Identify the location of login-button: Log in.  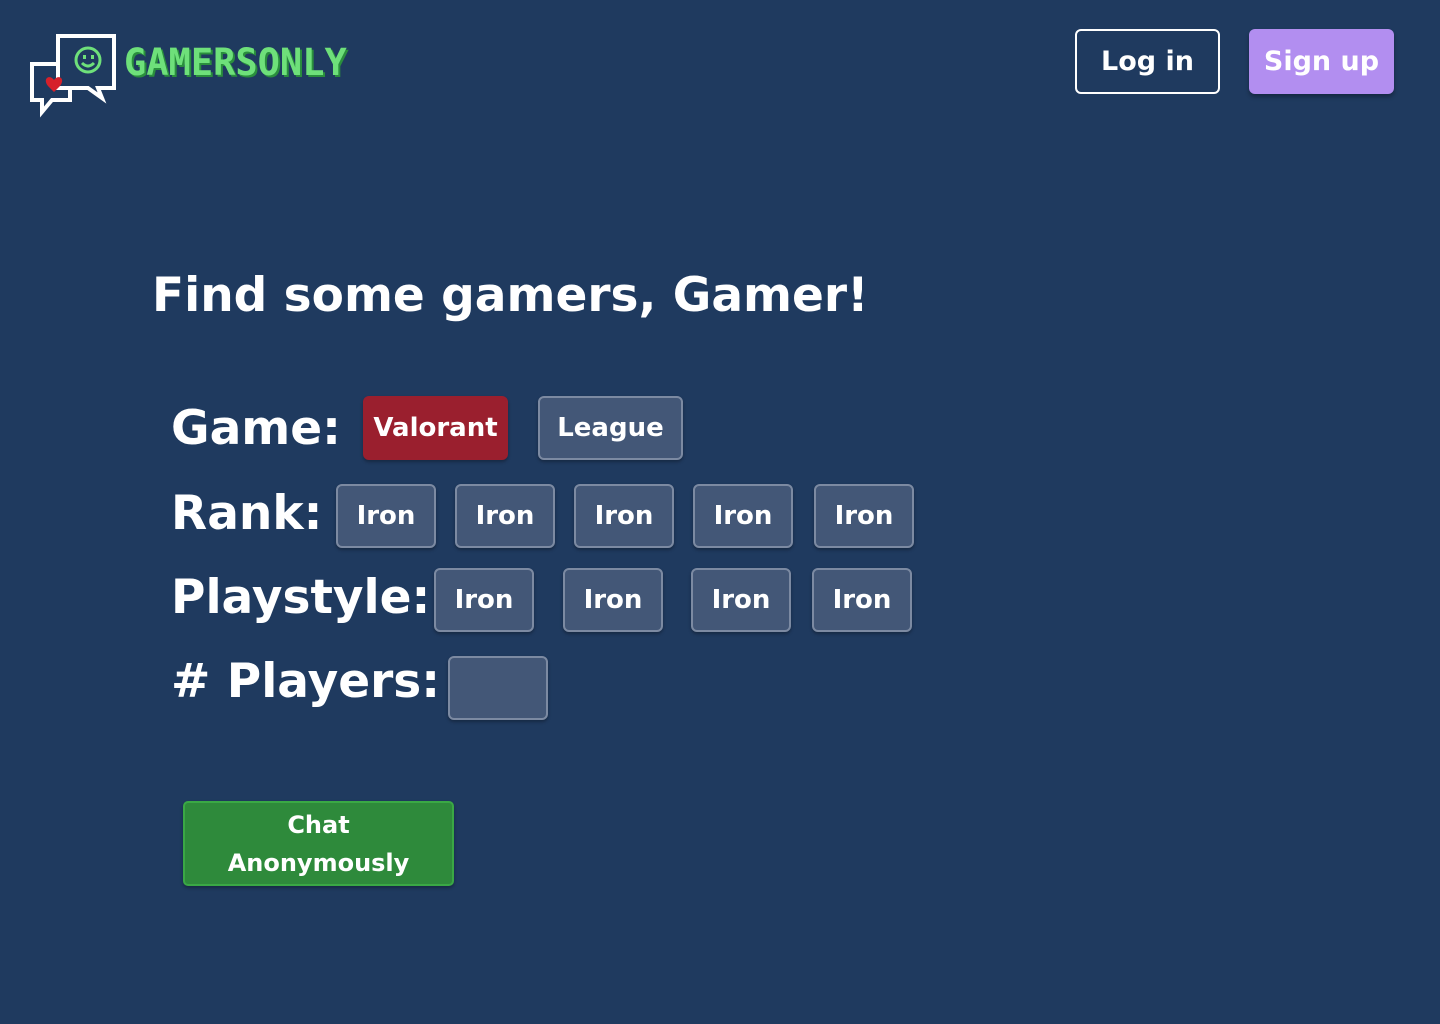
(1147, 61).